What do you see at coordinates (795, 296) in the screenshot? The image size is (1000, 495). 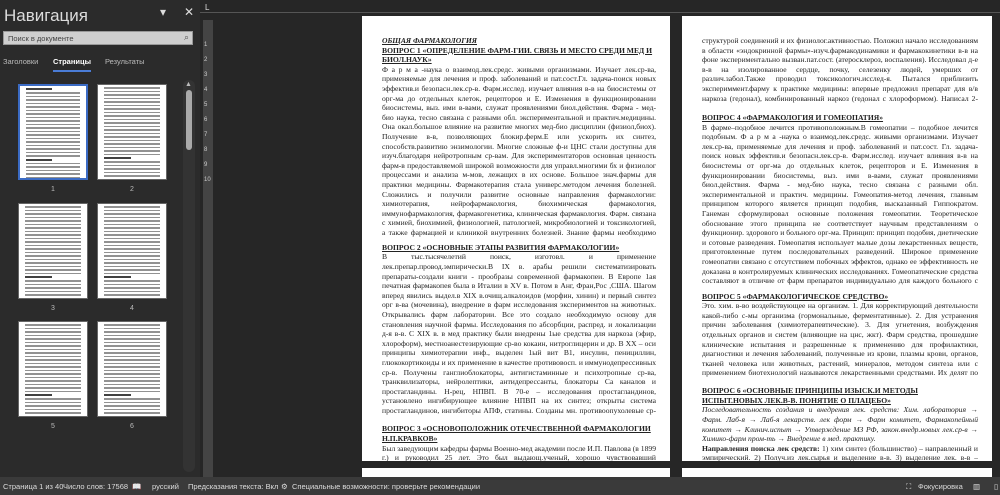 I see `question-heading: ВОПРОС 5 «ФАРМАКОЛОГИЧЕСКОЕ СРЕДСТВО»` at bounding box center [795, 296].